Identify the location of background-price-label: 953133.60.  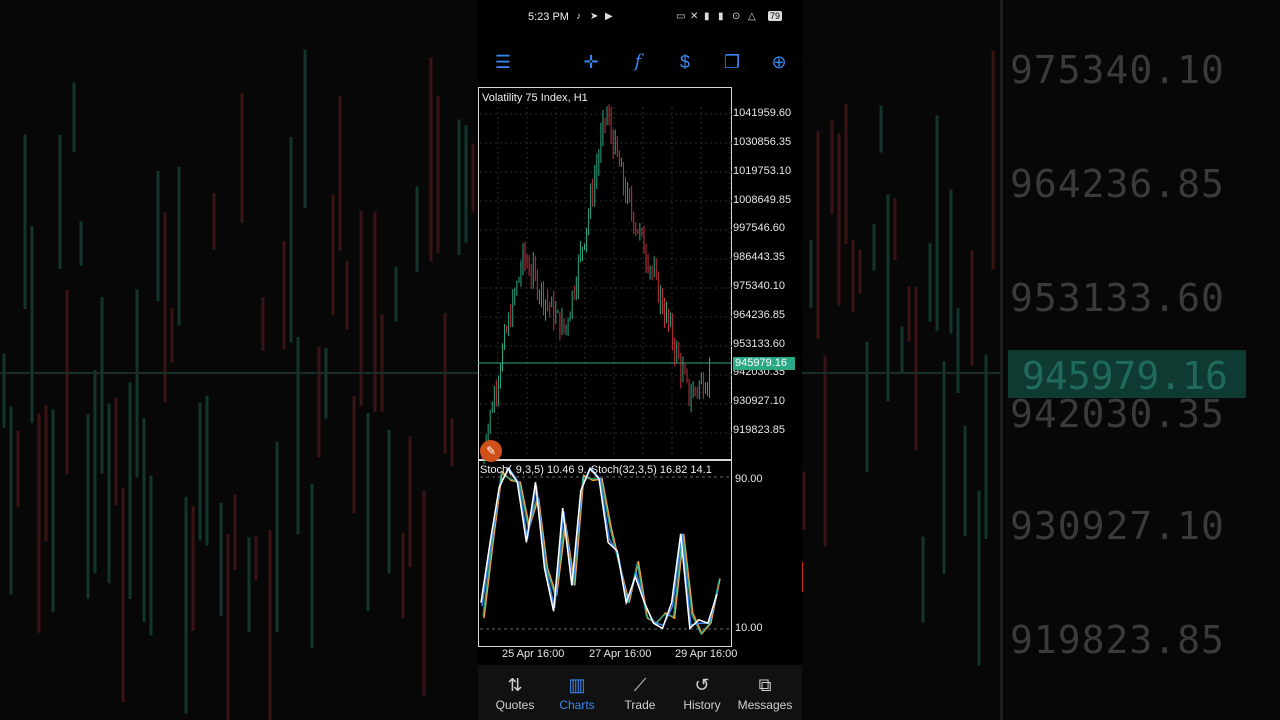
(1117, 298).